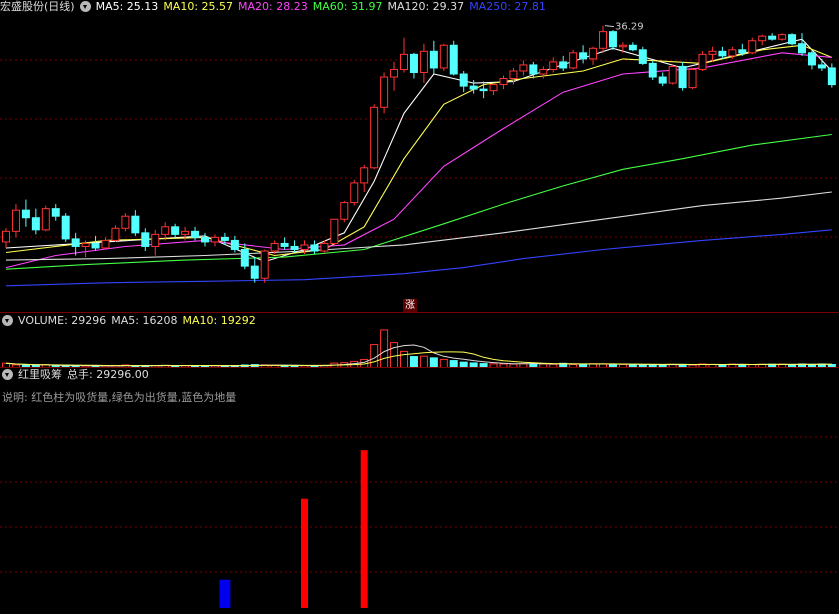 Image resolution: width=839 pixels, height=614 pixels. What do you see at coordinates (62, 320) in the screenshot?
I see `volume-legend-item: VOLUME: 29296` at bounding box center [62, 320].